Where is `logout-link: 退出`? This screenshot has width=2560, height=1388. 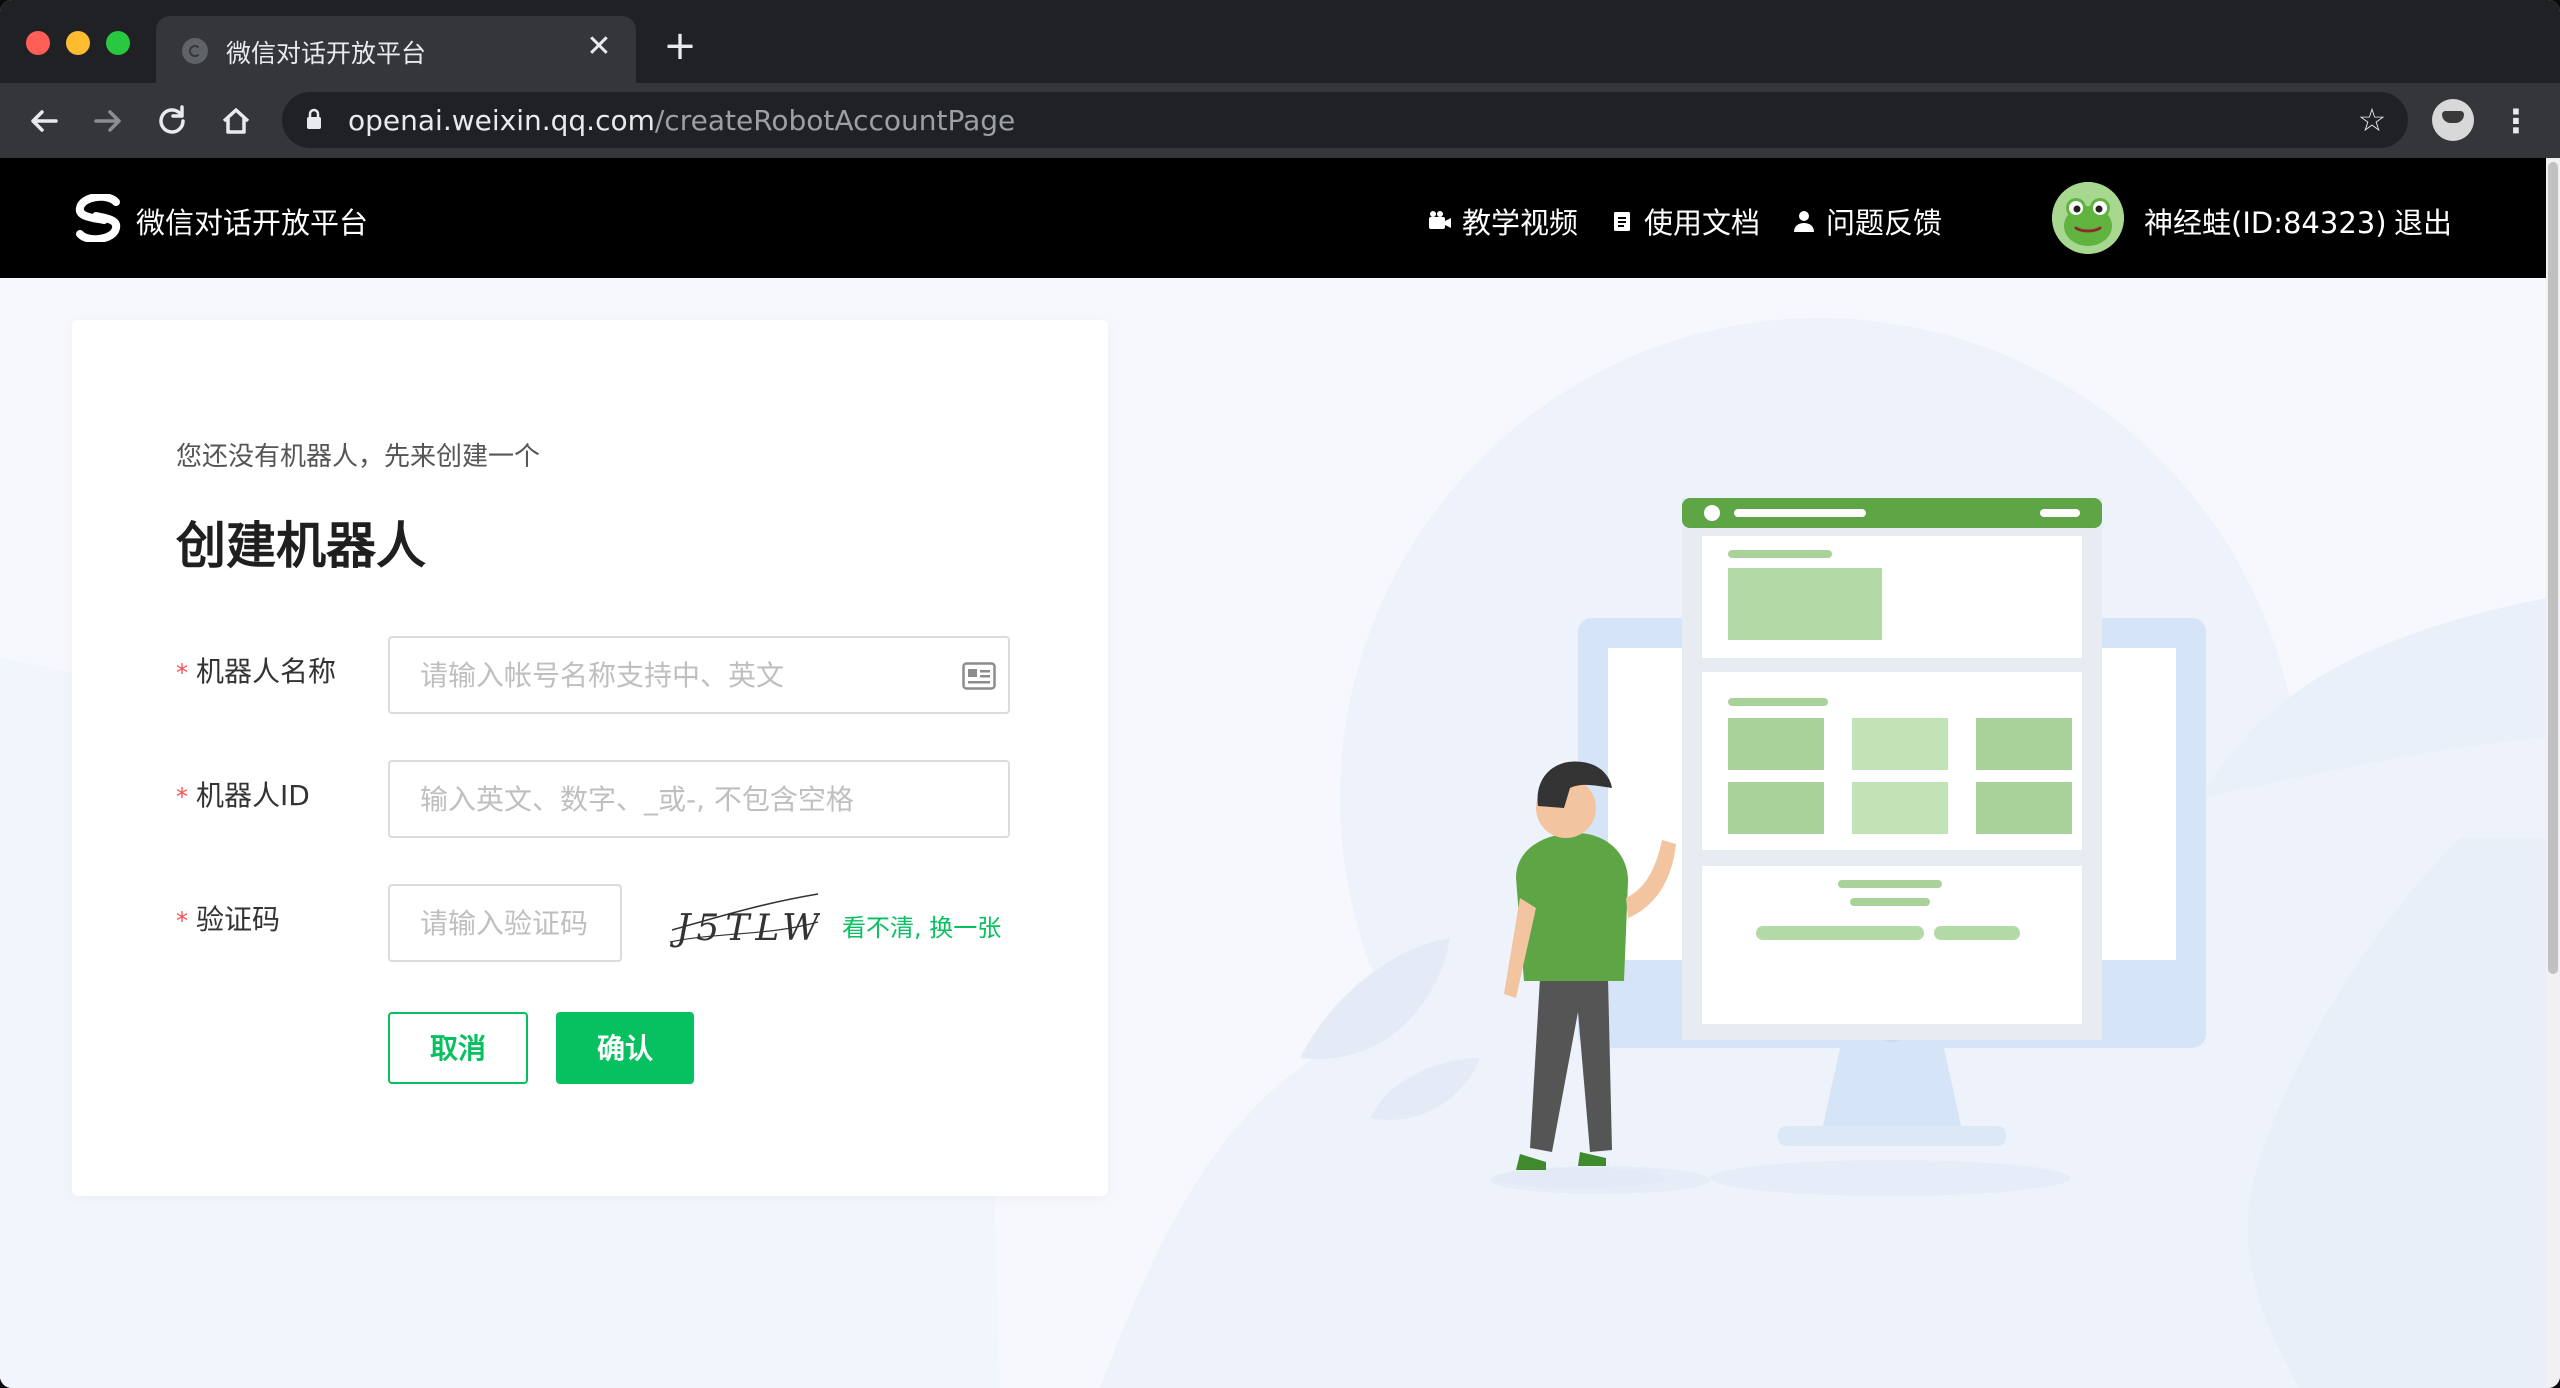
logout-link: 退出 is located at coordinates (2423, 221).